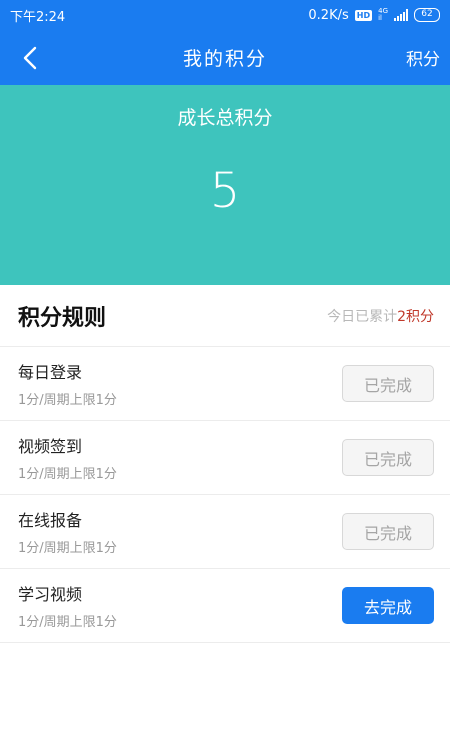 The image size is (450, 750). What do you see at coordinates (415, 316) in the screenshot?
I see `today-points-value: 2积分` at bounding box center [415, 316].